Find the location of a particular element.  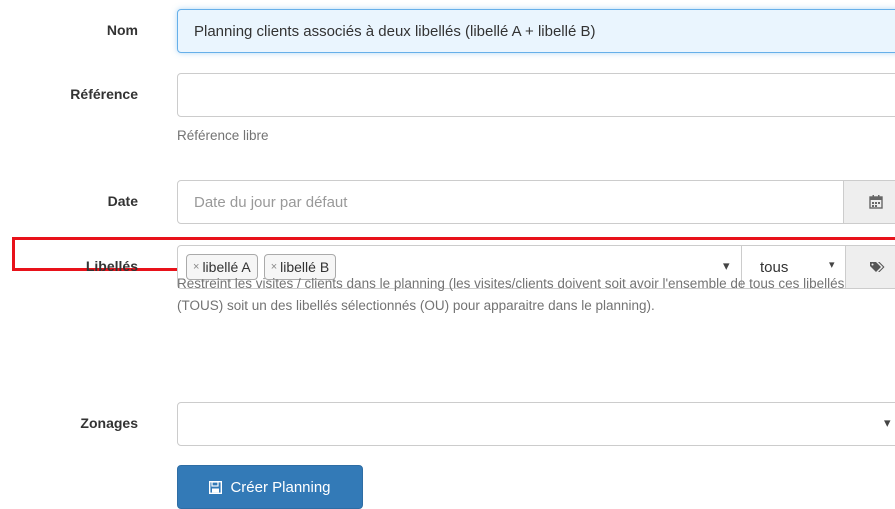

create-planning-button: Créer Planning is located at coordinates (270, 487).